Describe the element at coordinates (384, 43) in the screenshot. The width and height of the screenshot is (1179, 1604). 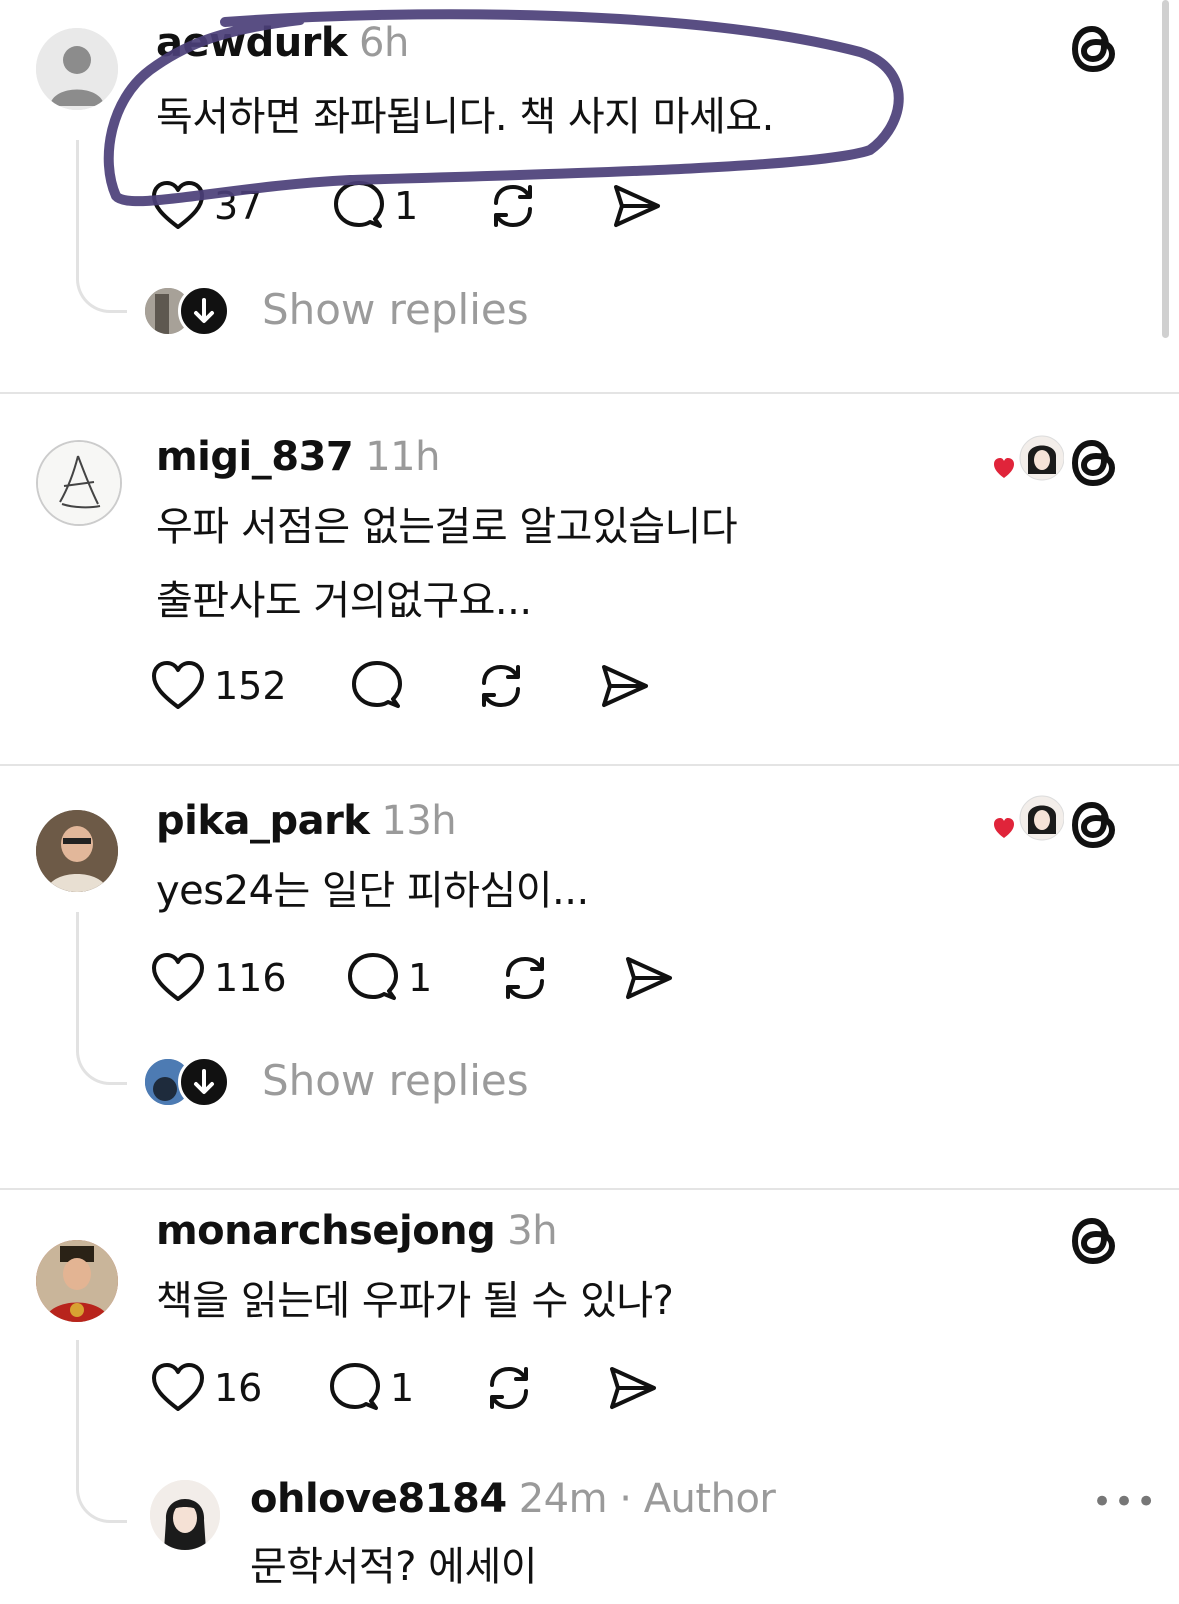
I see `post-time: 6h` at that location.